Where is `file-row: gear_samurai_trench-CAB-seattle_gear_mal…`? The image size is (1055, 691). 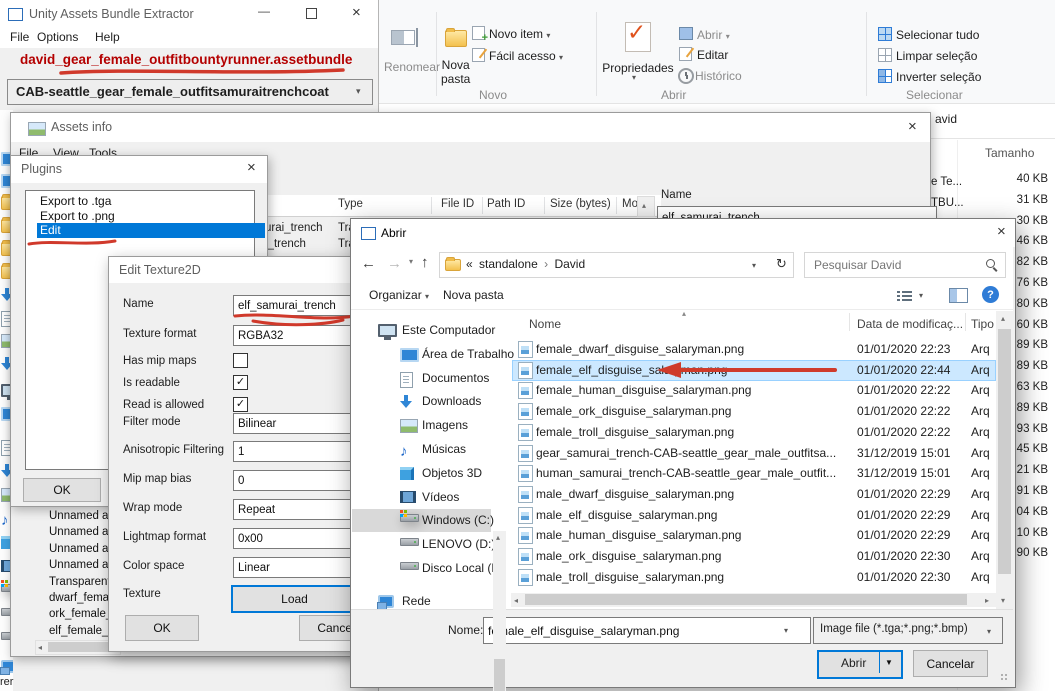
file-row: gear_samurai_trench-CAB-seattle_gear_mal… is located at coordinates (754, 453).